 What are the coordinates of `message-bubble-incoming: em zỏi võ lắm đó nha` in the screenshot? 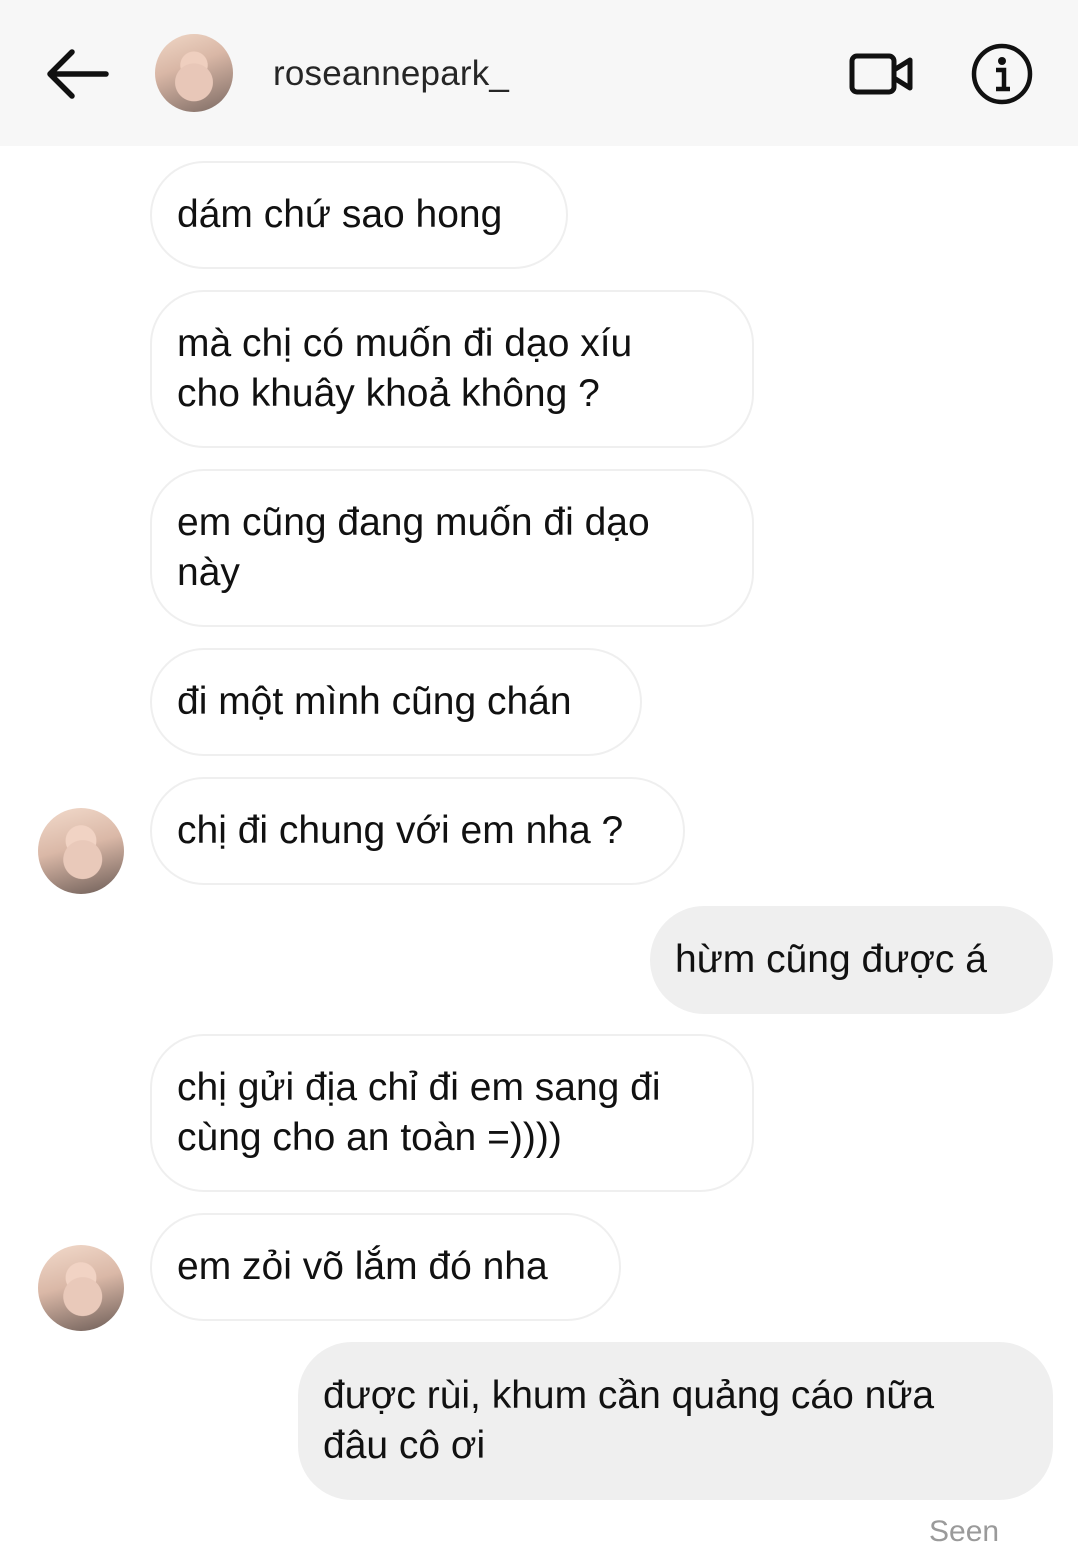 It's located at (385, 1267).